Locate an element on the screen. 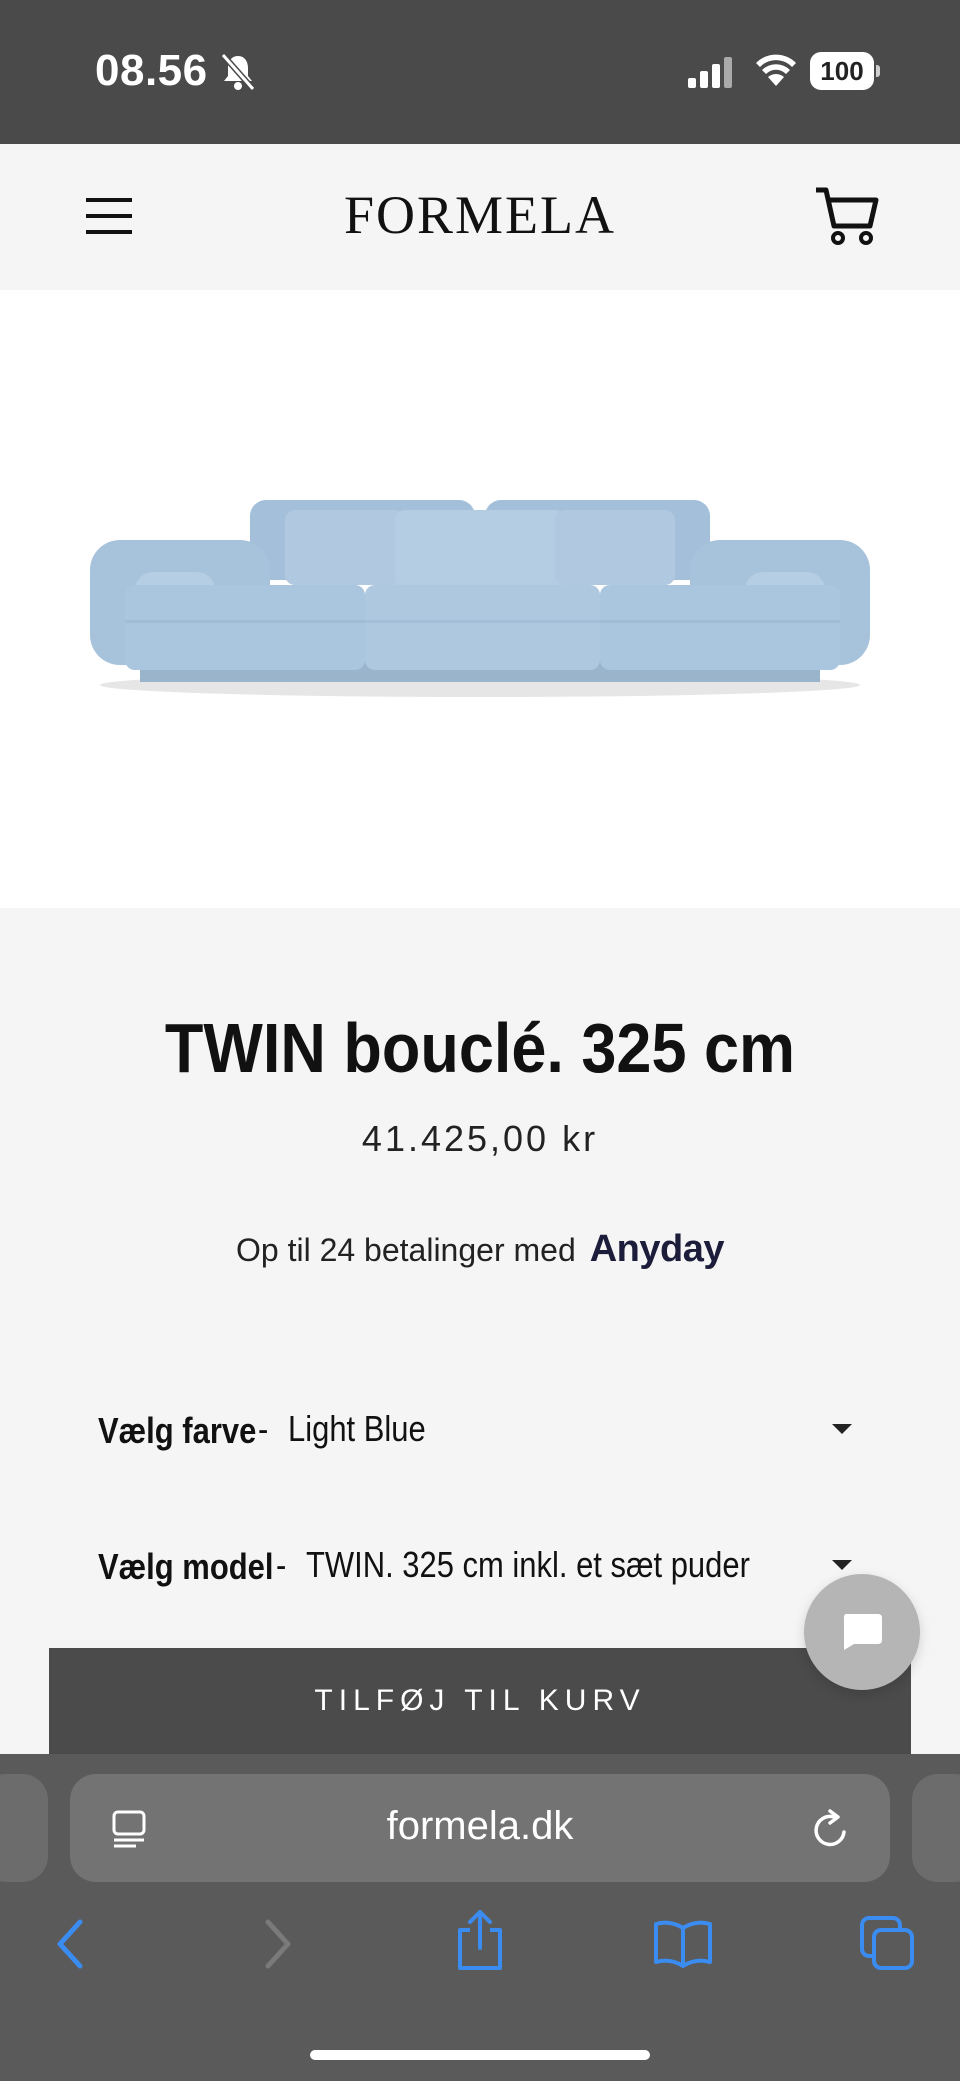 The image size is (960, 2081). hamburger-icon is located at coordinates (109, 216).